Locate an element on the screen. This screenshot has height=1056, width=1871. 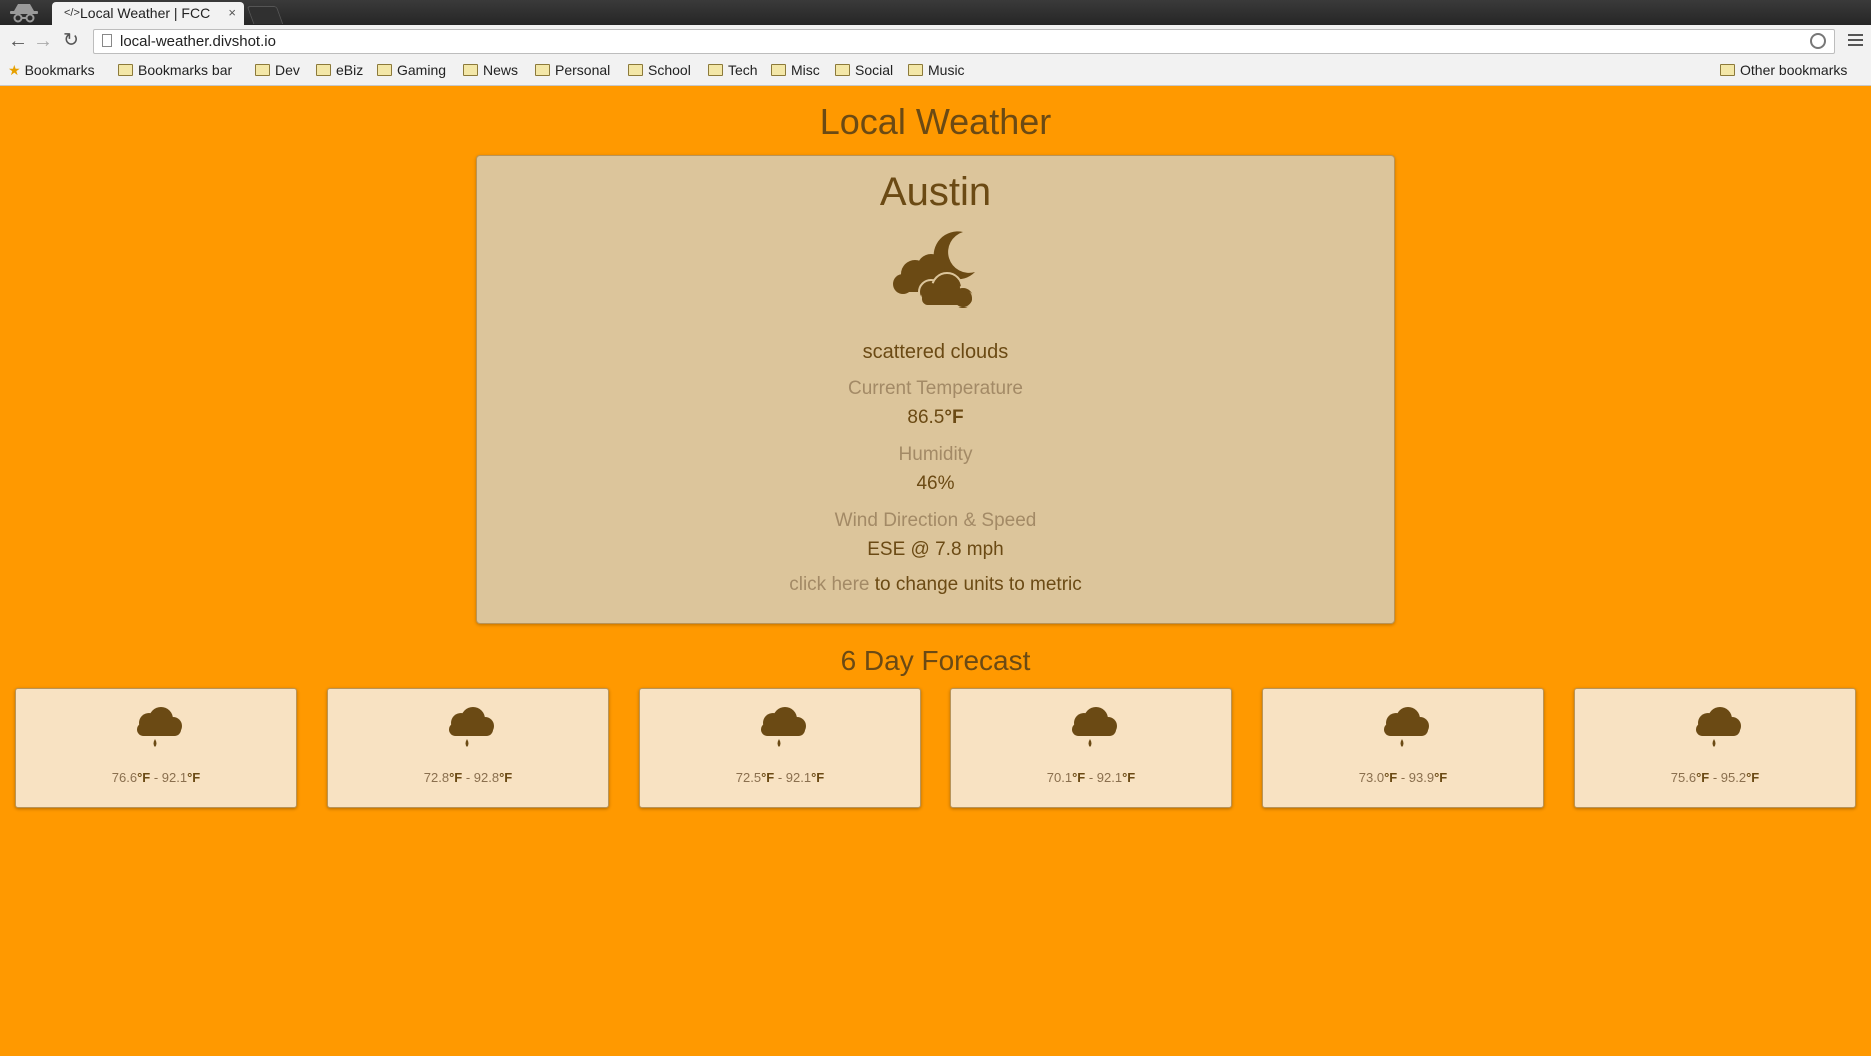
forecast-low: 72.8 is located at coordinates (436, 777).